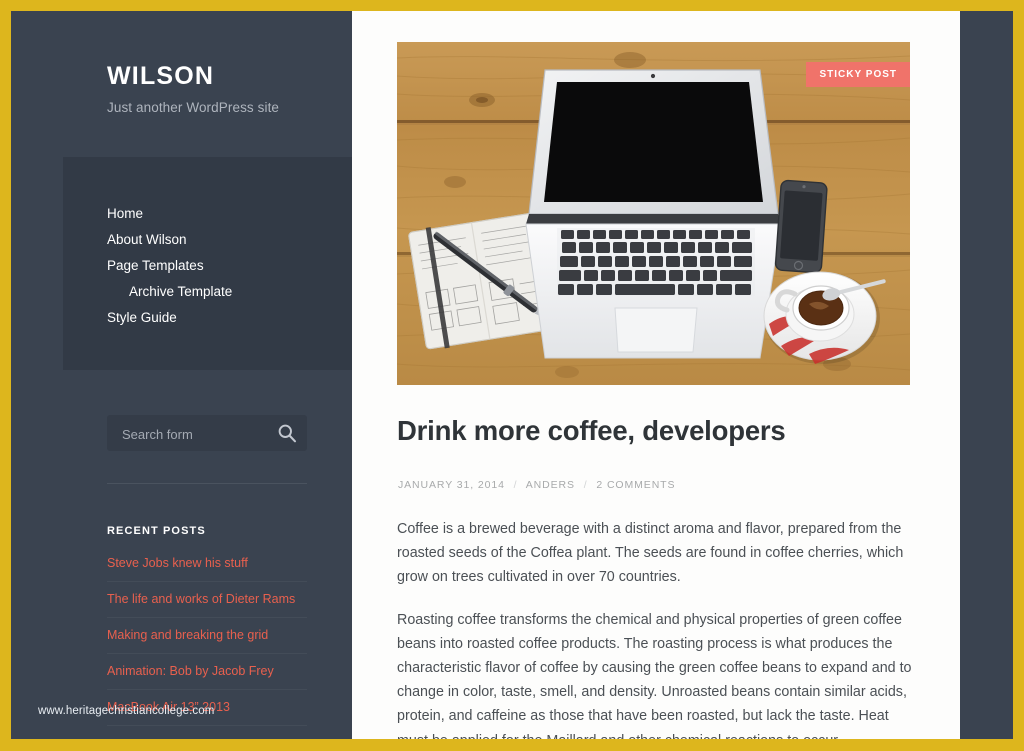 This screenshot has width=1024, height=751. What do you see at coordinates (156, 531) in the screenshot?
I see `recent-posts-heading: RECENT POSTS` at bounding box center [156, 531].